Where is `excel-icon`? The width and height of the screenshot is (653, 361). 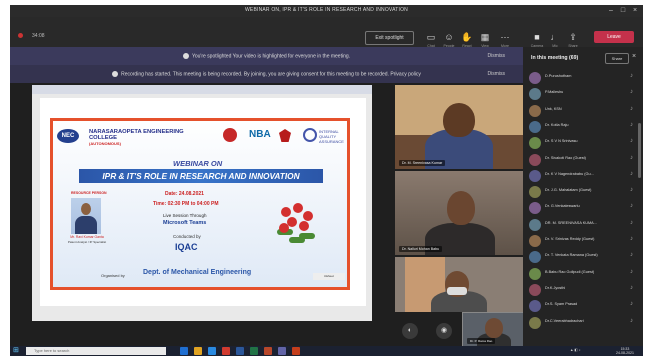
excel-icon is located at coordinates (254, 351).